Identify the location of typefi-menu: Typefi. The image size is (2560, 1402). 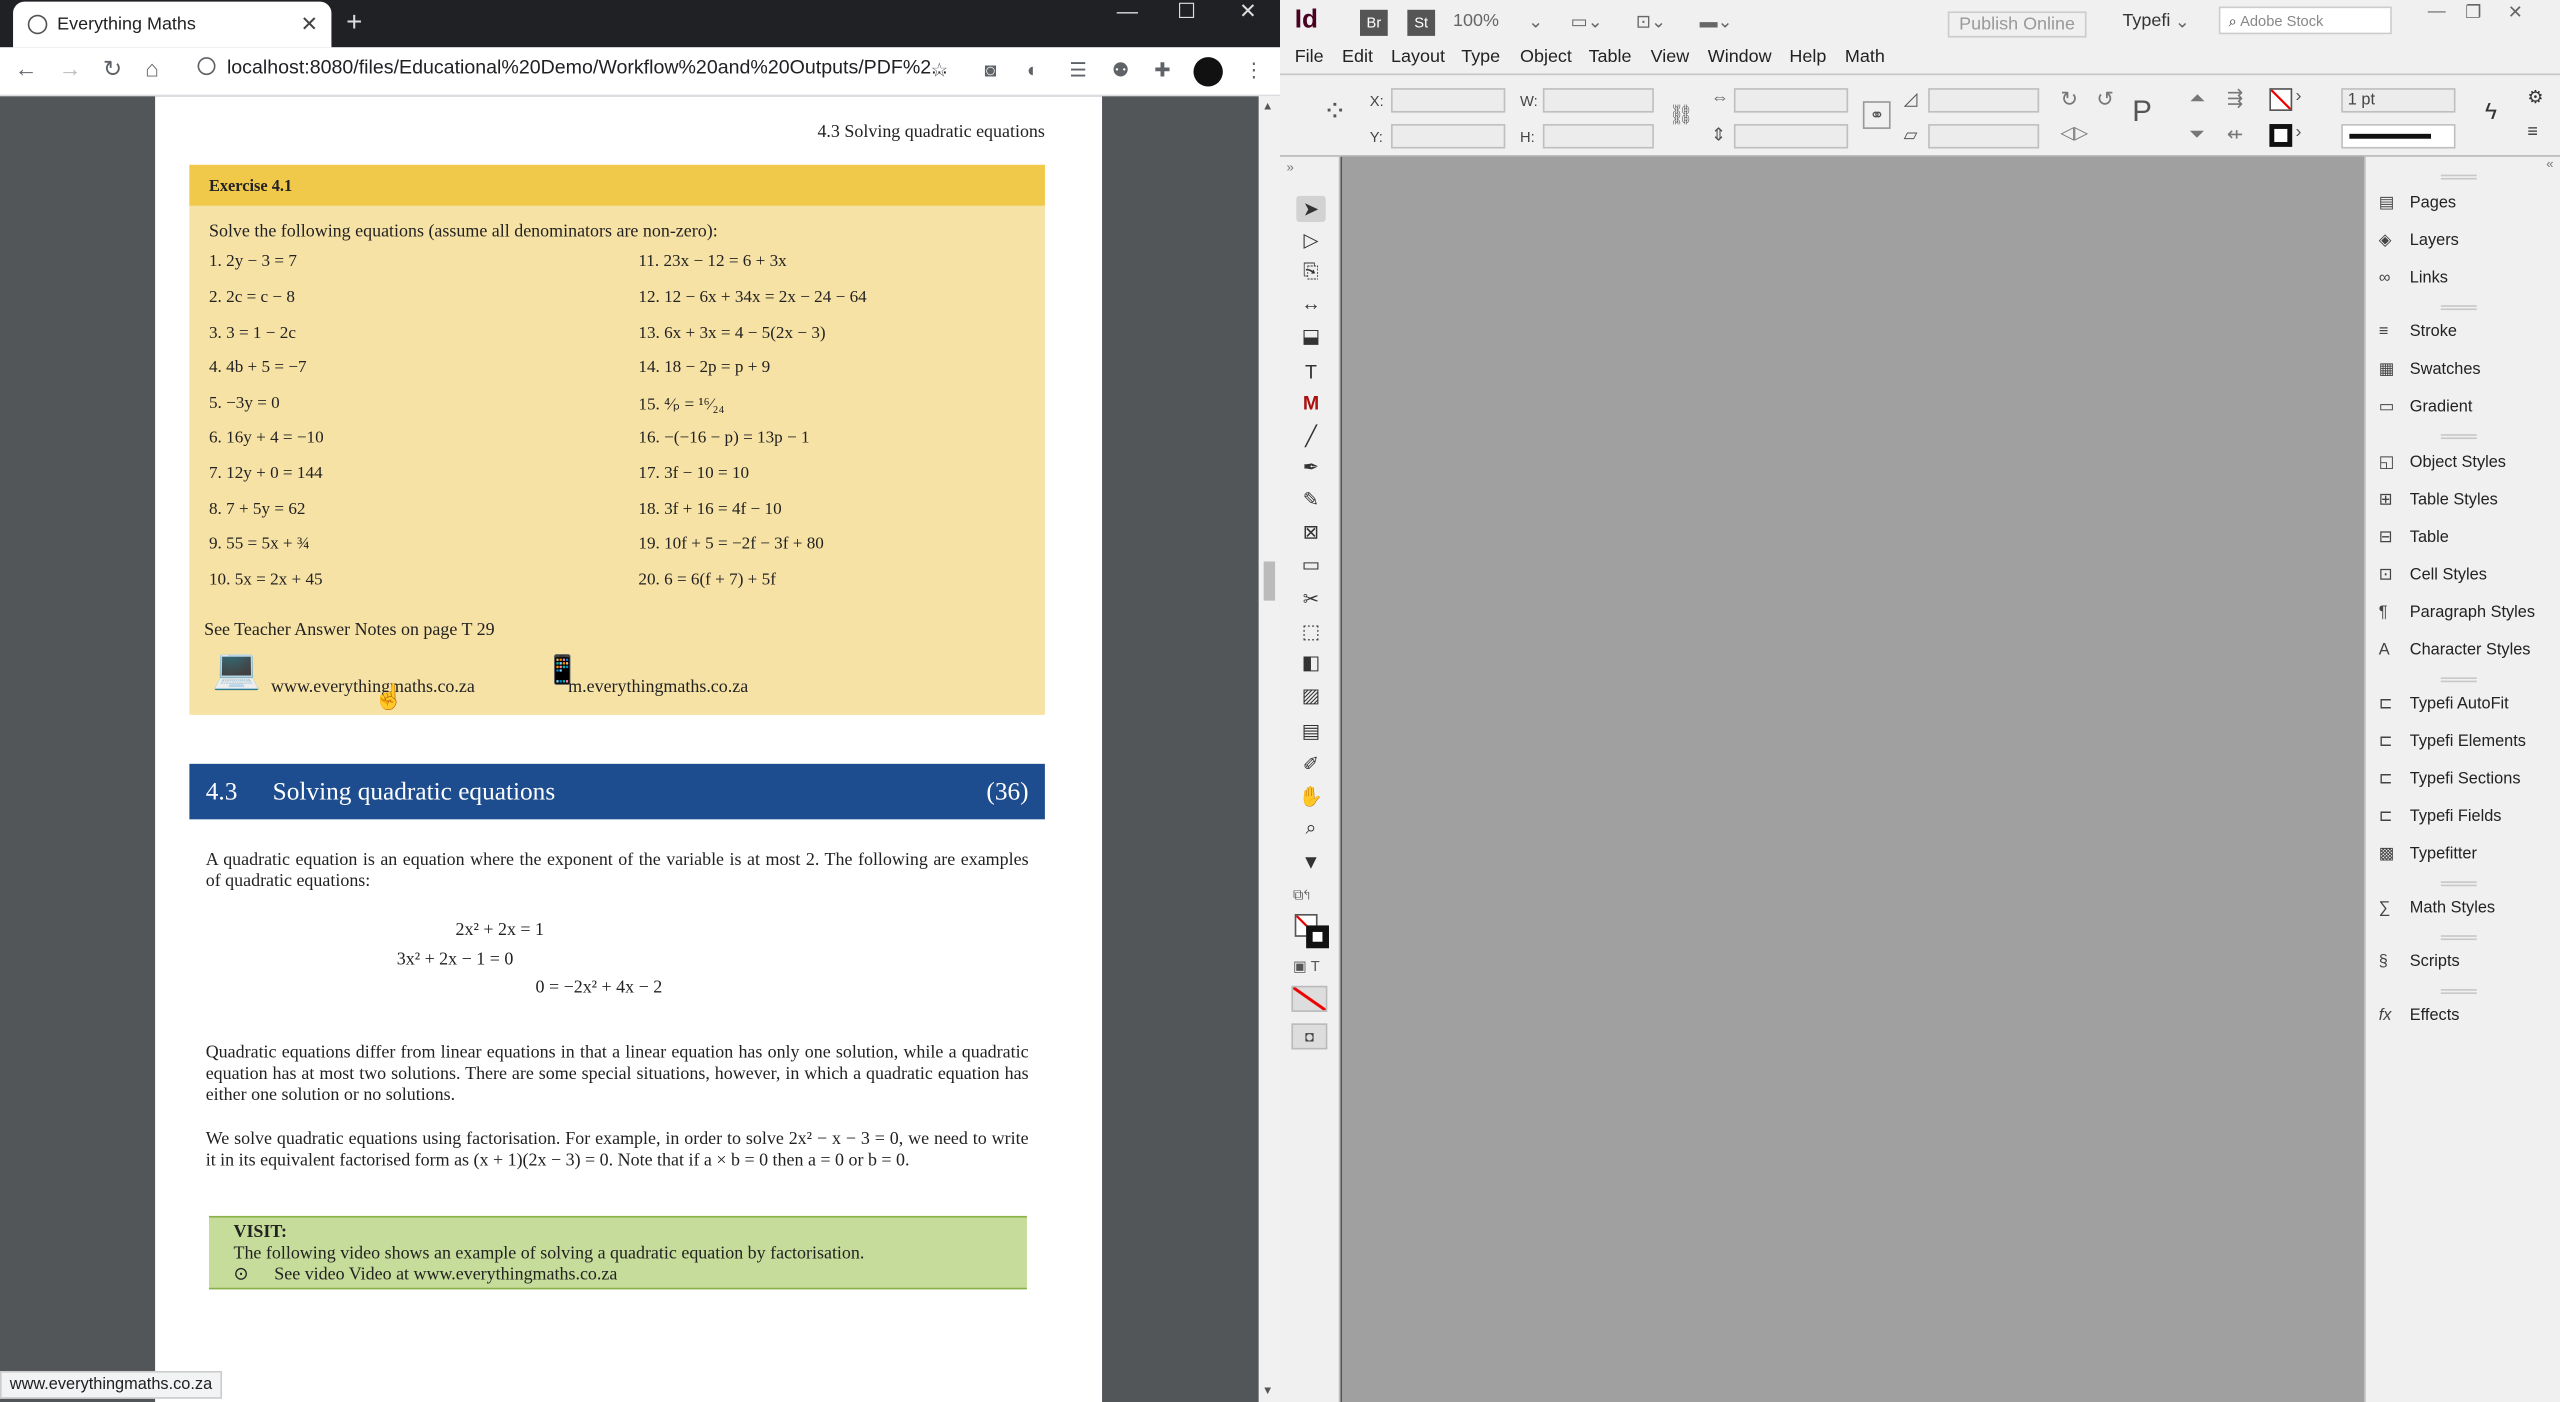
(2146, 21).